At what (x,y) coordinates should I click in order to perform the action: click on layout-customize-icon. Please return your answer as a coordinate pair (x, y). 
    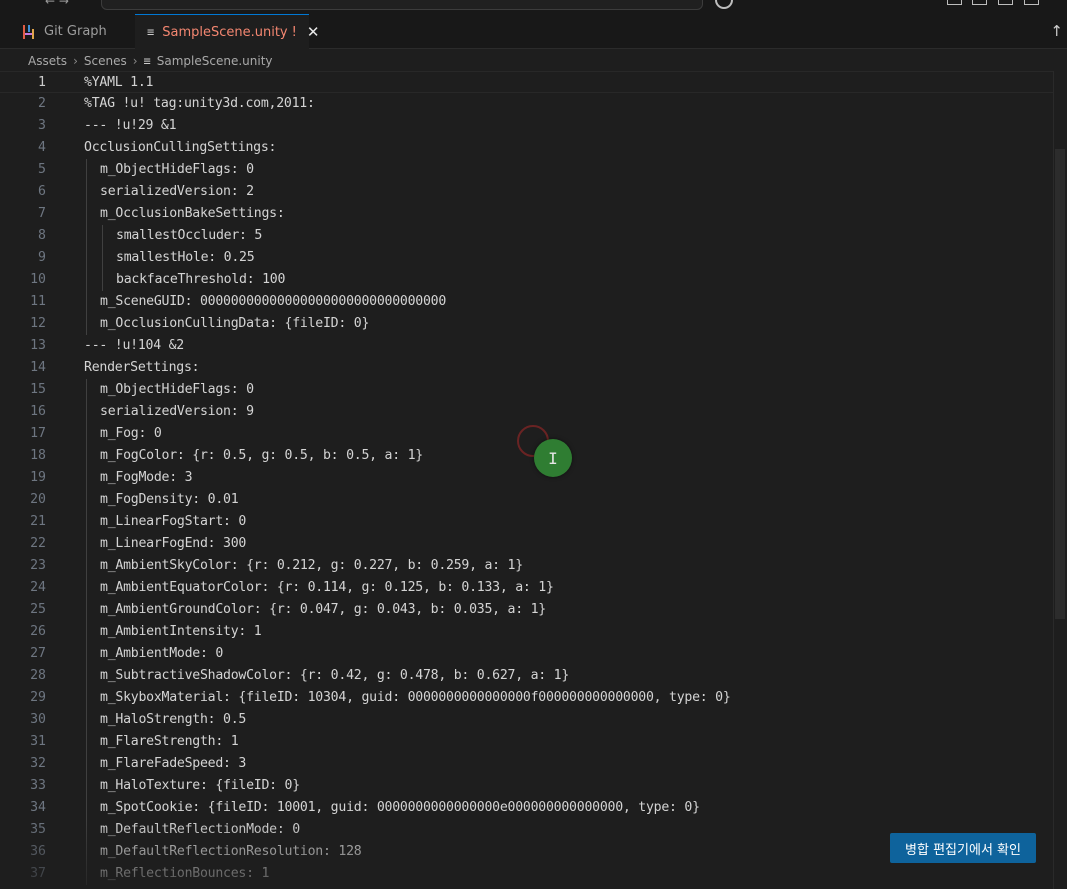
    Looking at the image, I should click on (1031, 2).